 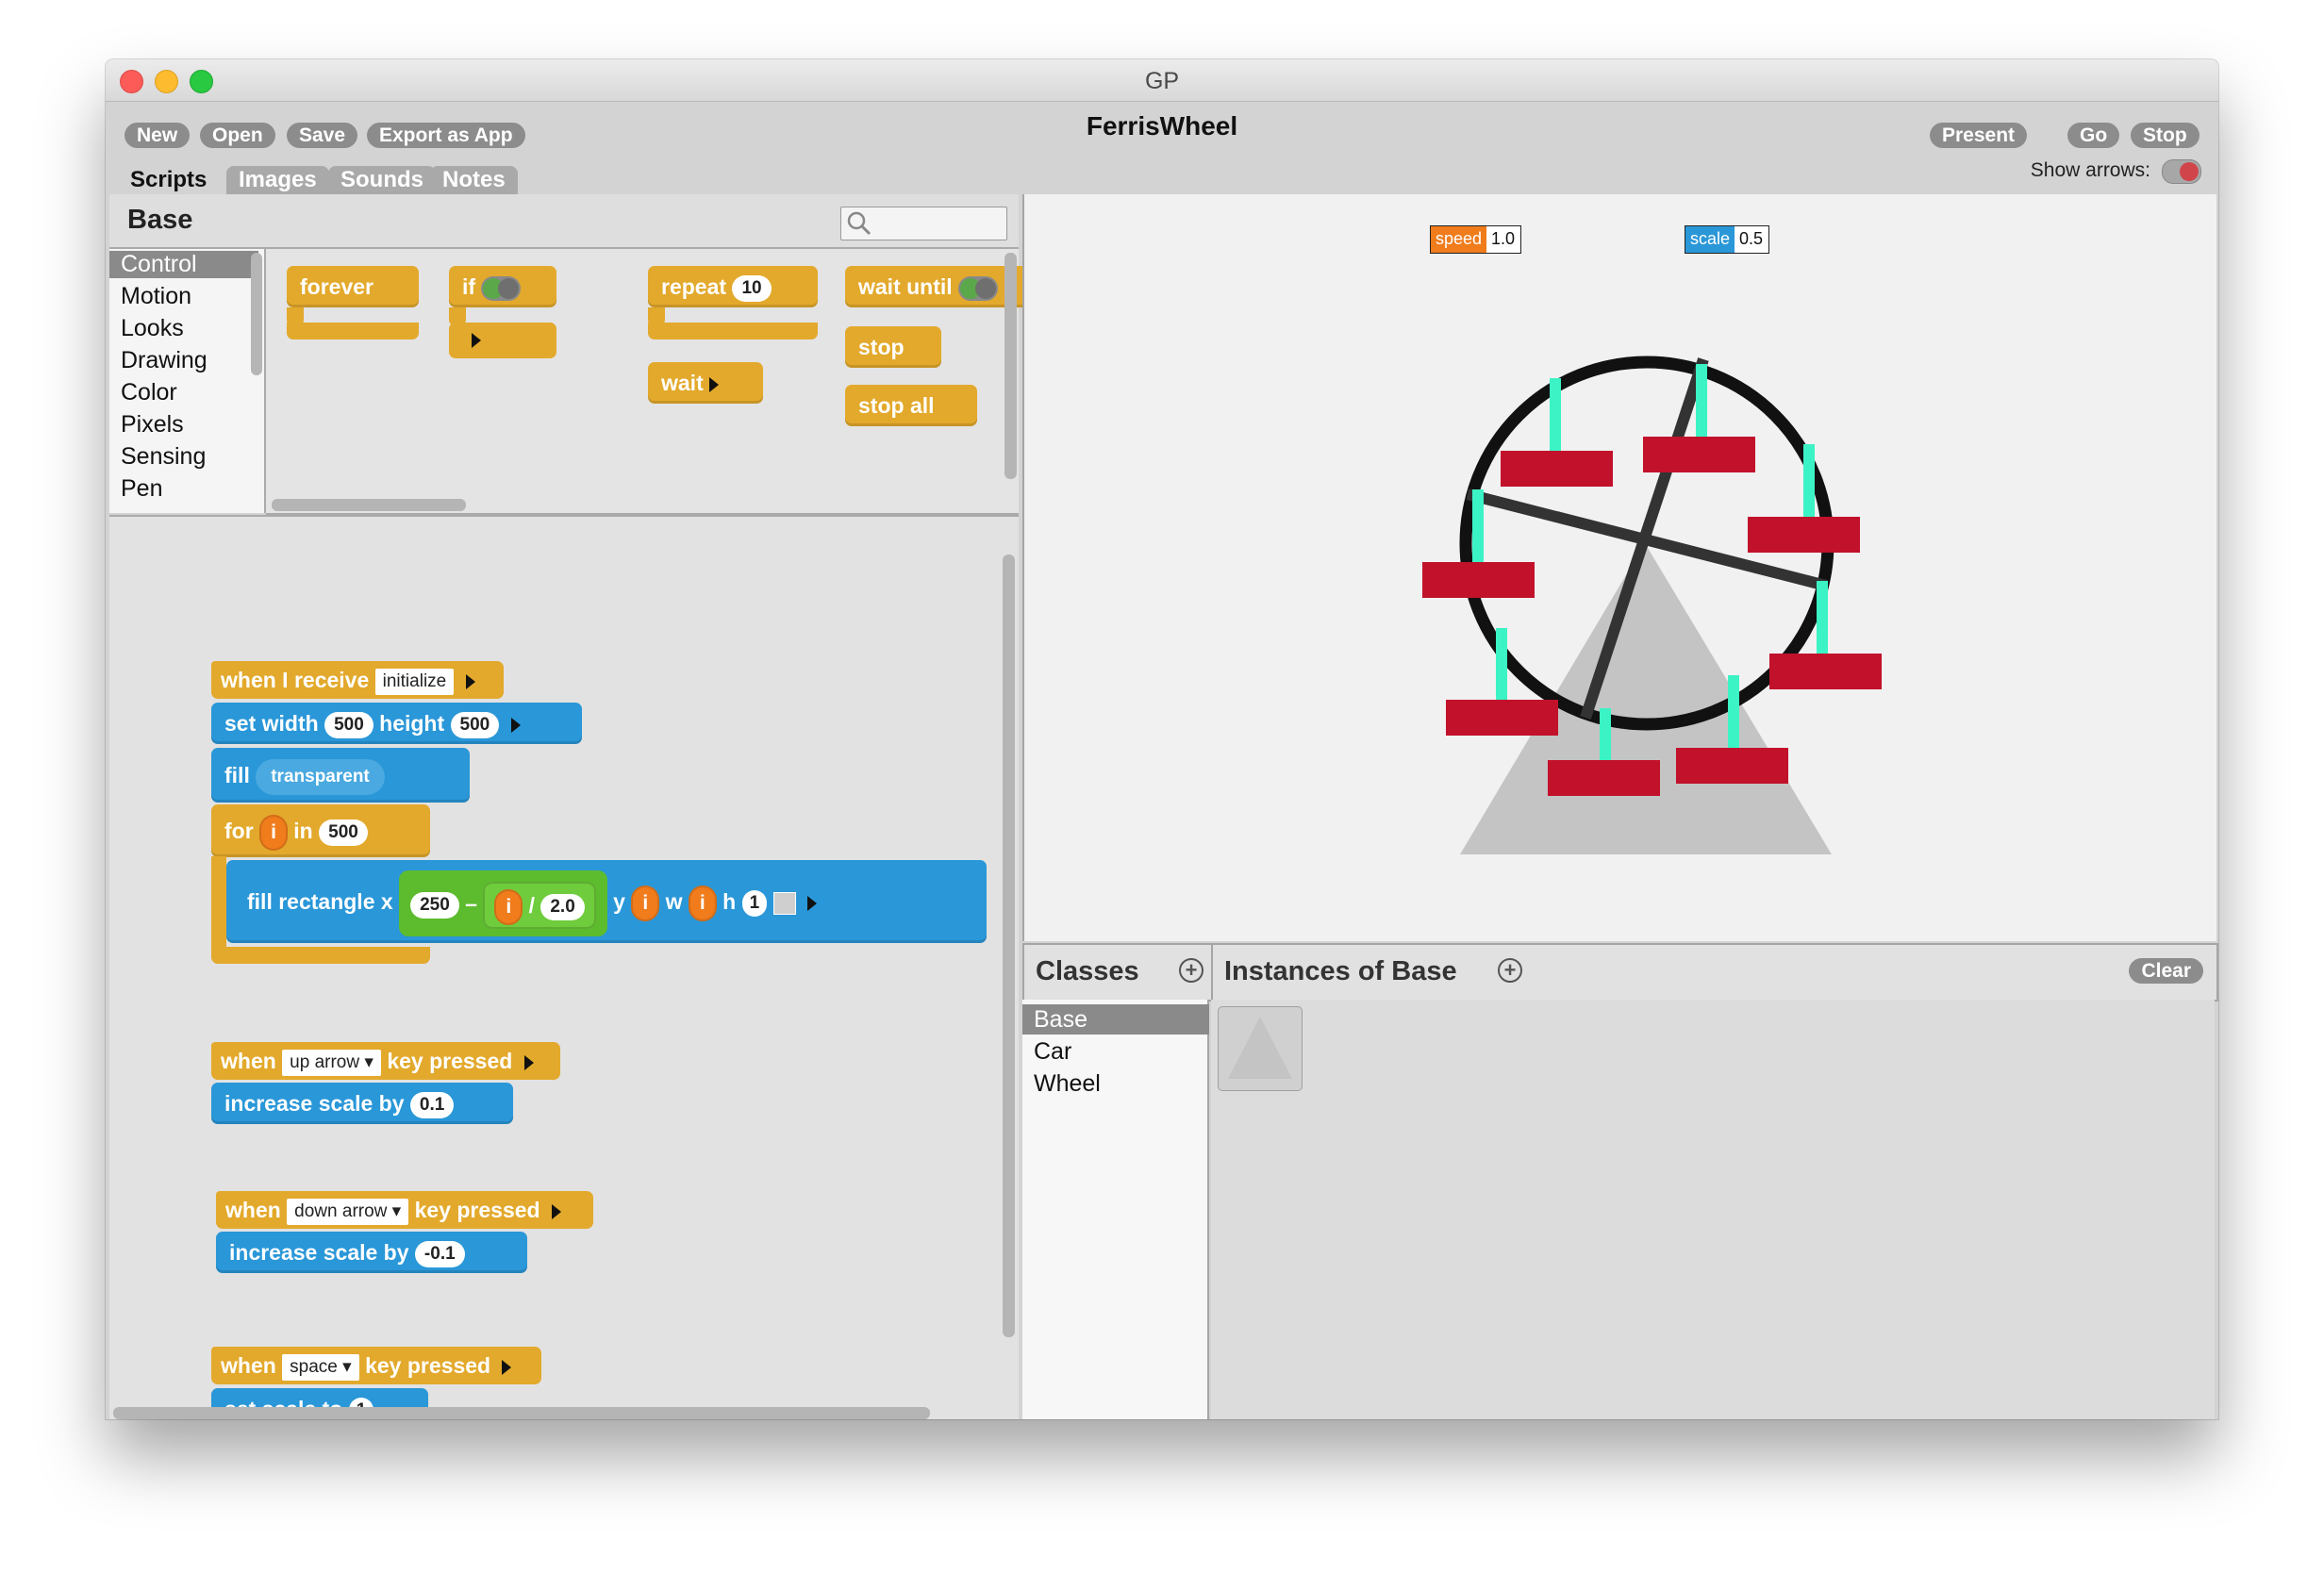 What do you see at coordinates (1009, 946) in the screenshot?
I see `scripts-vertical-scrollbar` at bounding box center [1009, 946].